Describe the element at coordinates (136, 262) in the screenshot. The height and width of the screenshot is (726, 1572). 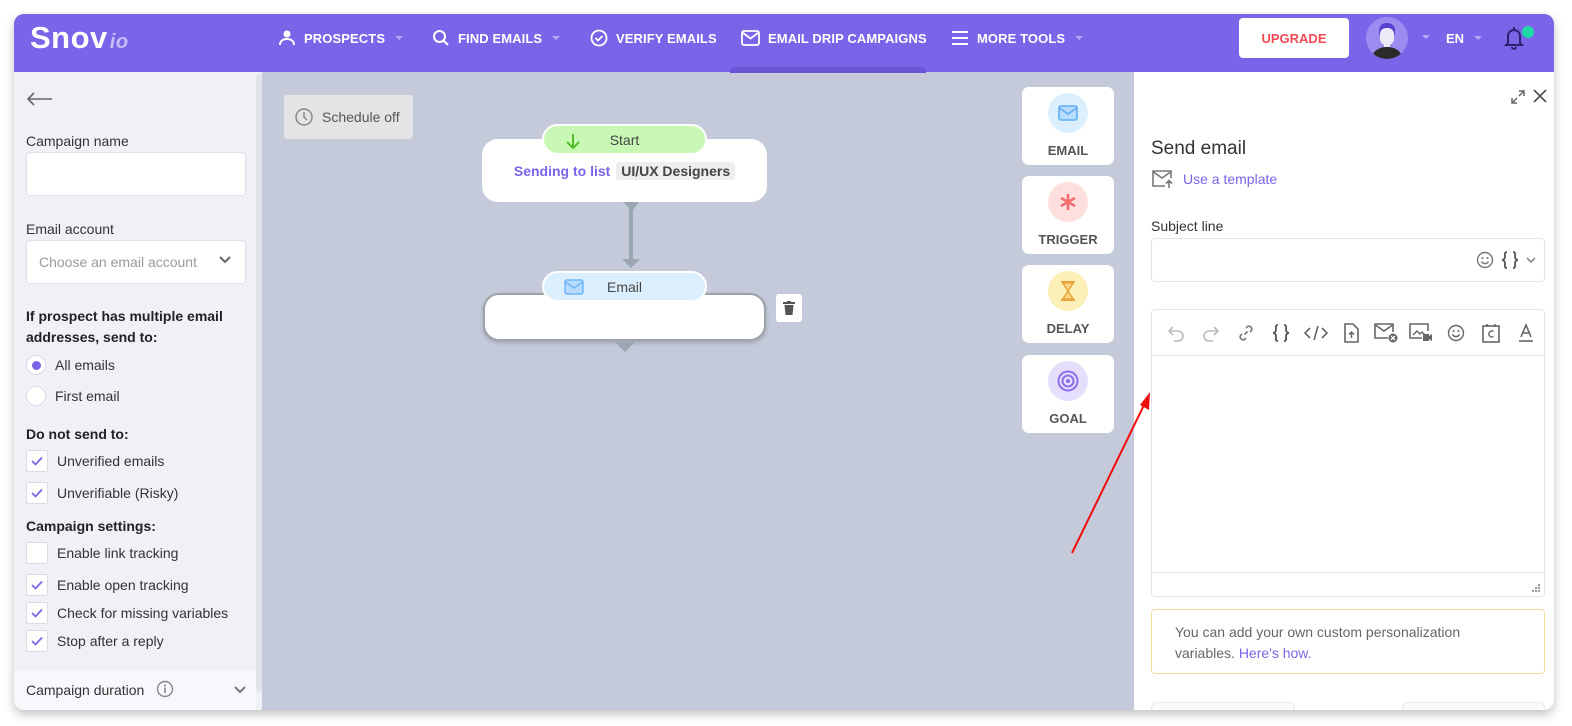
I see `email-account-select: Choose an email account` at that location.